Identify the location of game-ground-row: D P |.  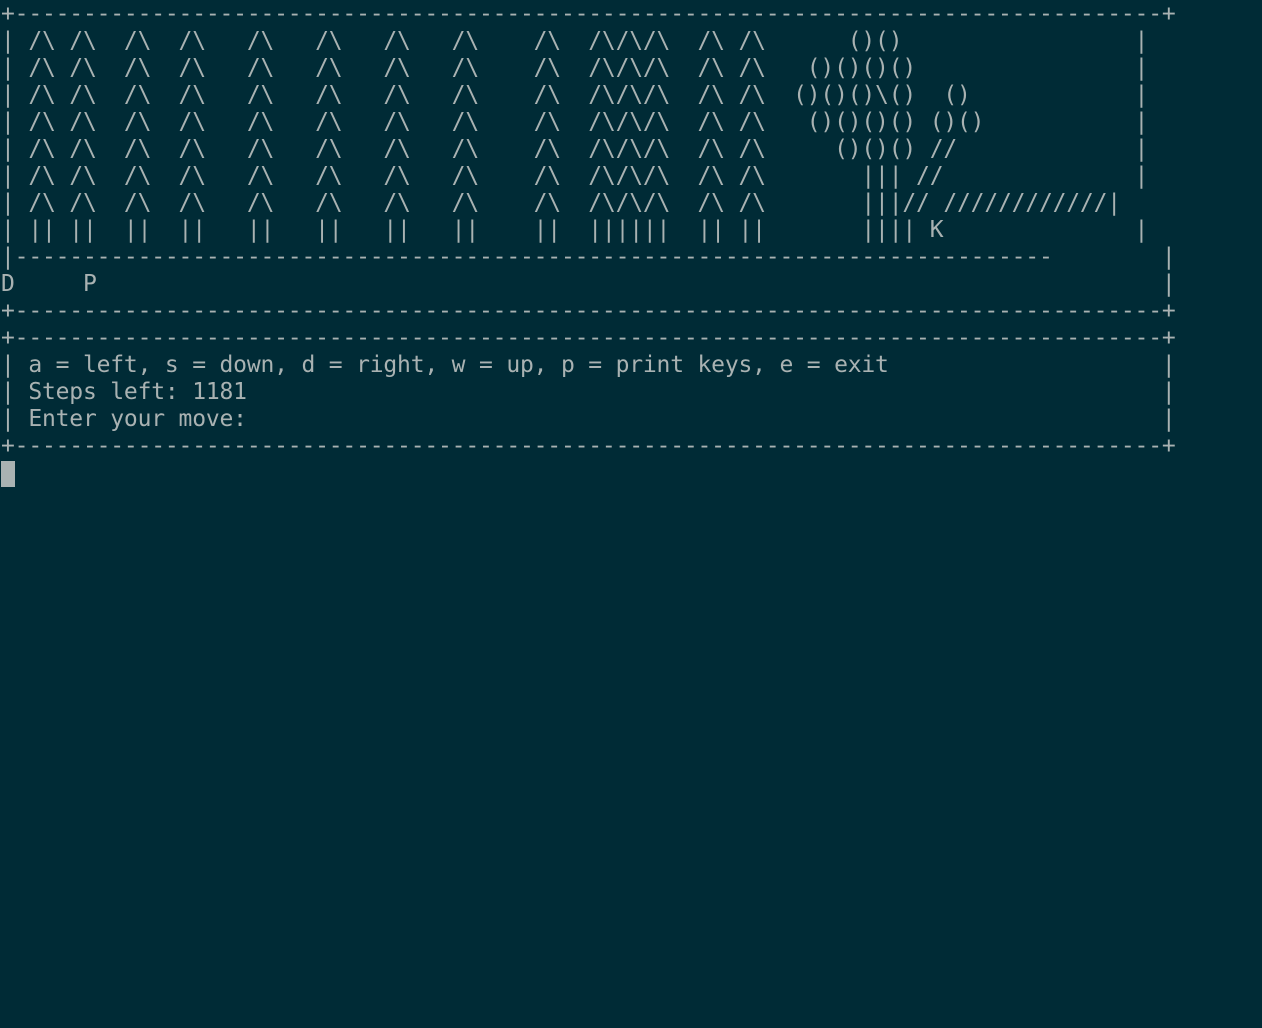
(588, 284).